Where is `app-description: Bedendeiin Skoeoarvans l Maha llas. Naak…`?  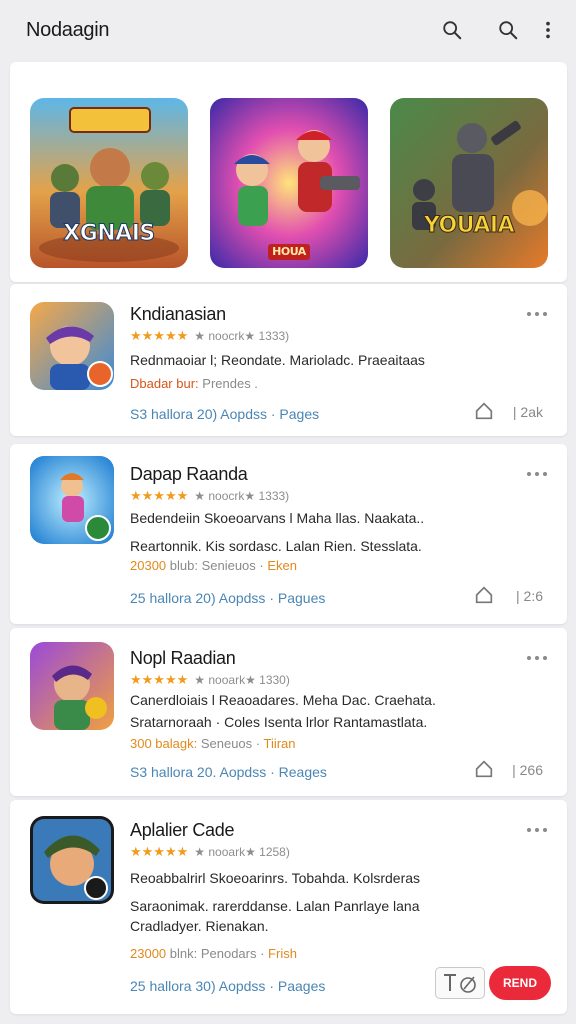 app-description: Bedendeiin Skoeoarvans l Maha llas. Naak… is located at coordinates (277, 518).